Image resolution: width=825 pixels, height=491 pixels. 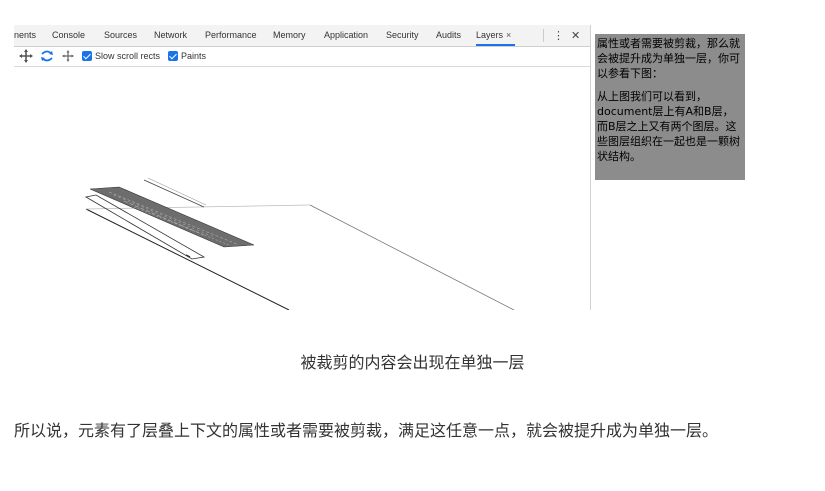 I want to click on tab-layers: Layers ×, so click(x=496, y=35).